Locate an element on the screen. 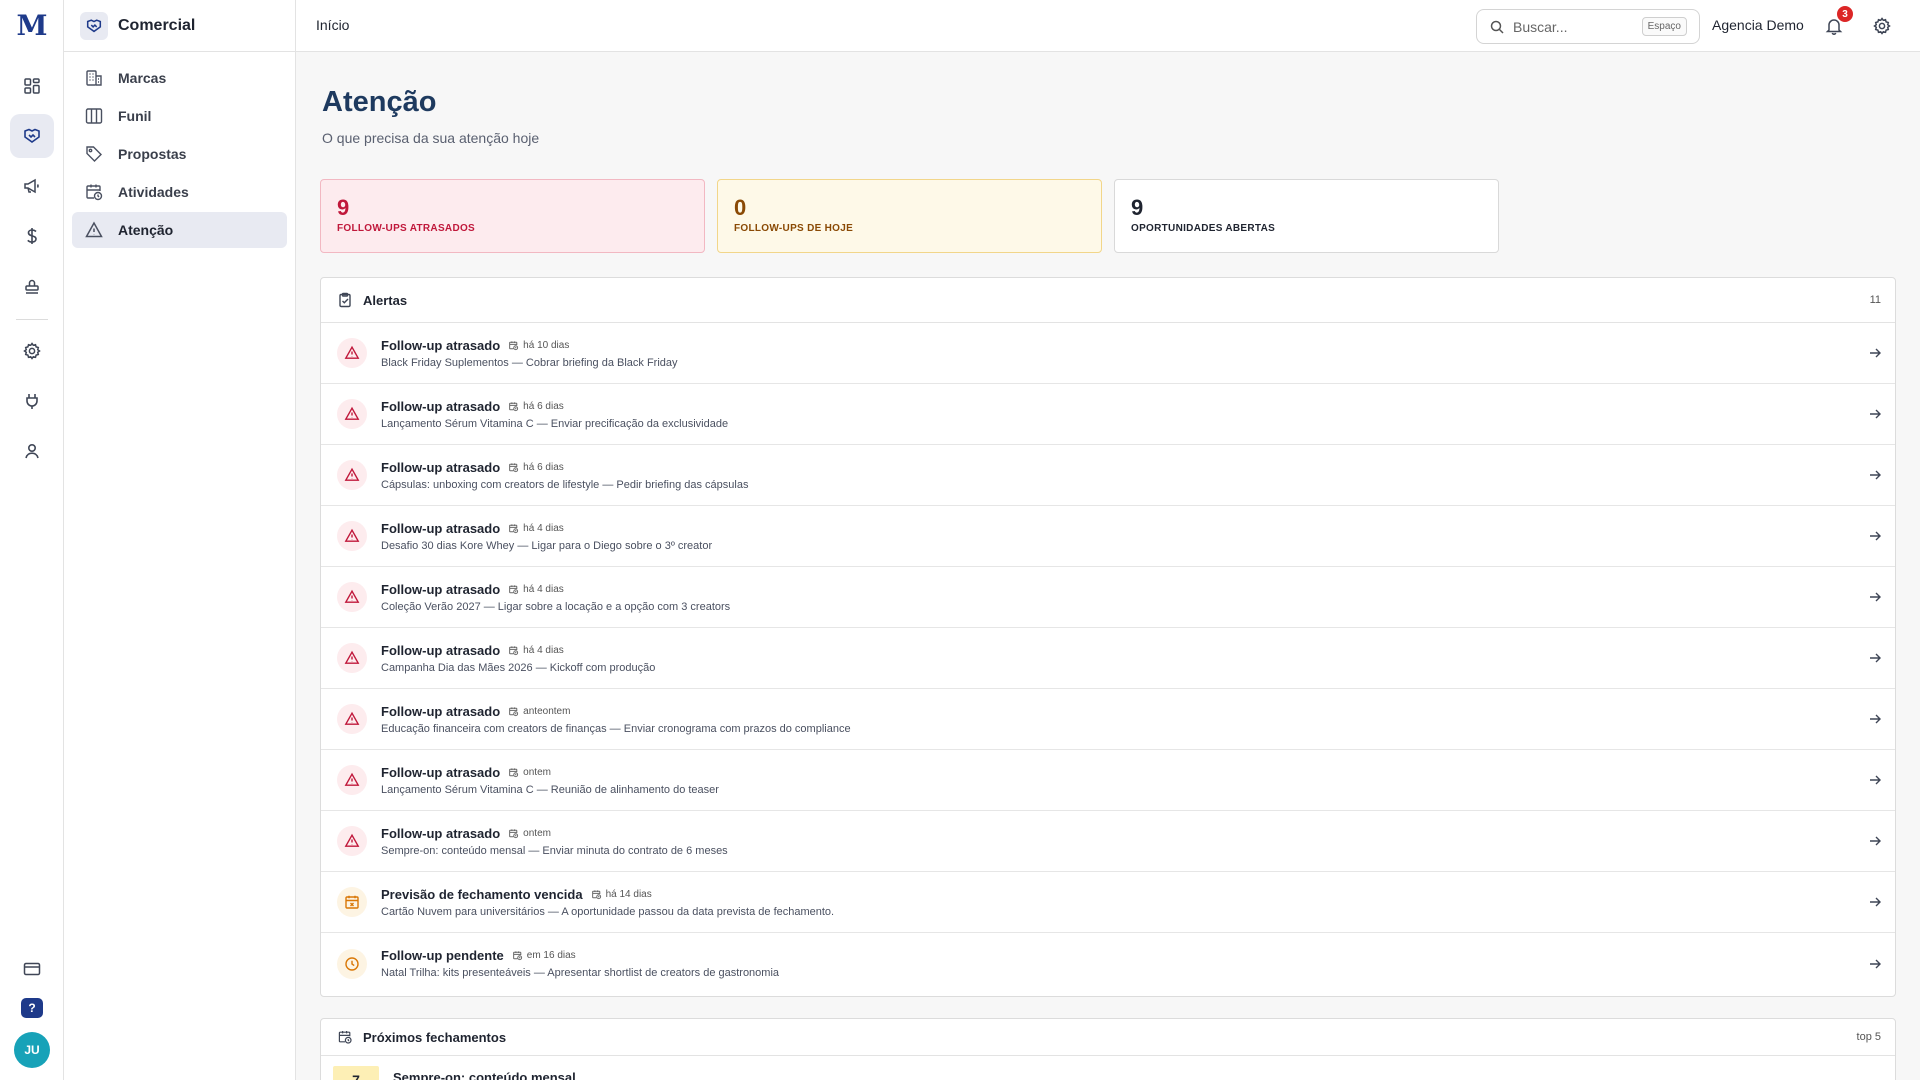  alert-when: há 4 dias is located at coordinates (543, 528).